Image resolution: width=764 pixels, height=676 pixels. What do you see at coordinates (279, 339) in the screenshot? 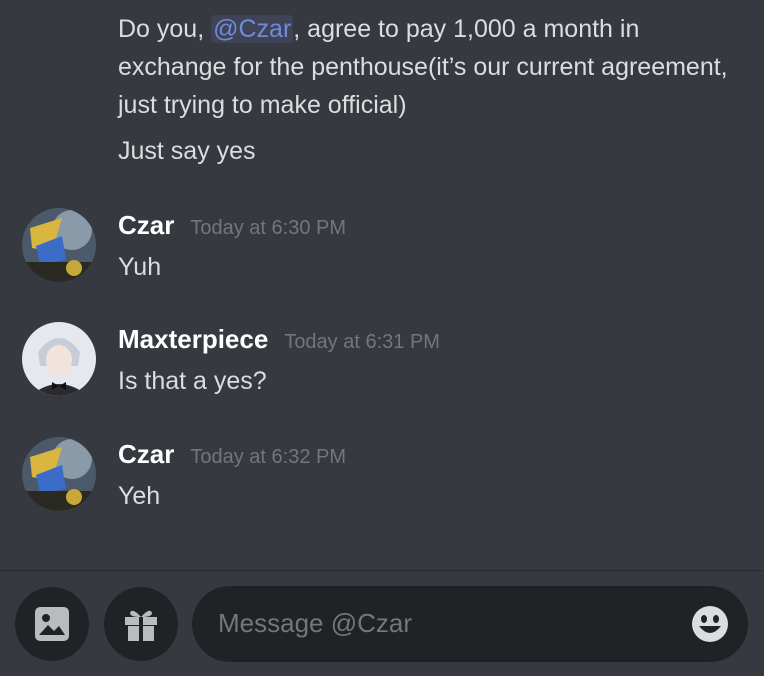
I see `message-header: Maxterpiece Today at 6:31 PM` at bounding box center [279, 339].